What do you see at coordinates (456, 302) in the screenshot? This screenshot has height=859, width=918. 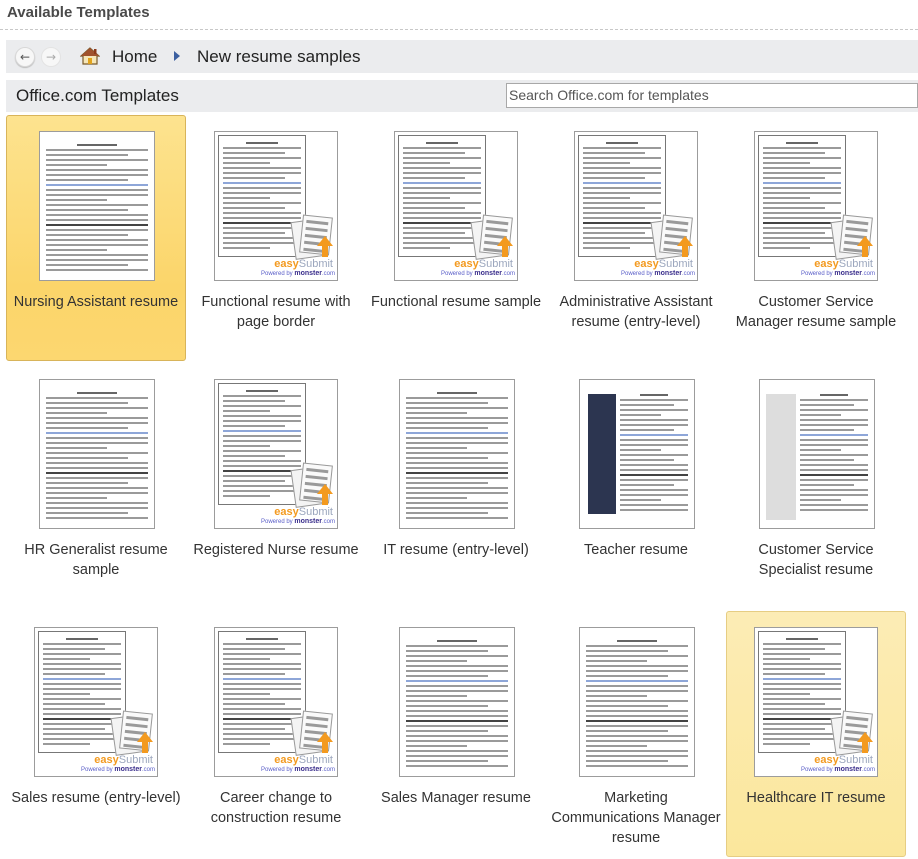 I see `template-label: Functional resume sample` at bounding box center [456, 302].